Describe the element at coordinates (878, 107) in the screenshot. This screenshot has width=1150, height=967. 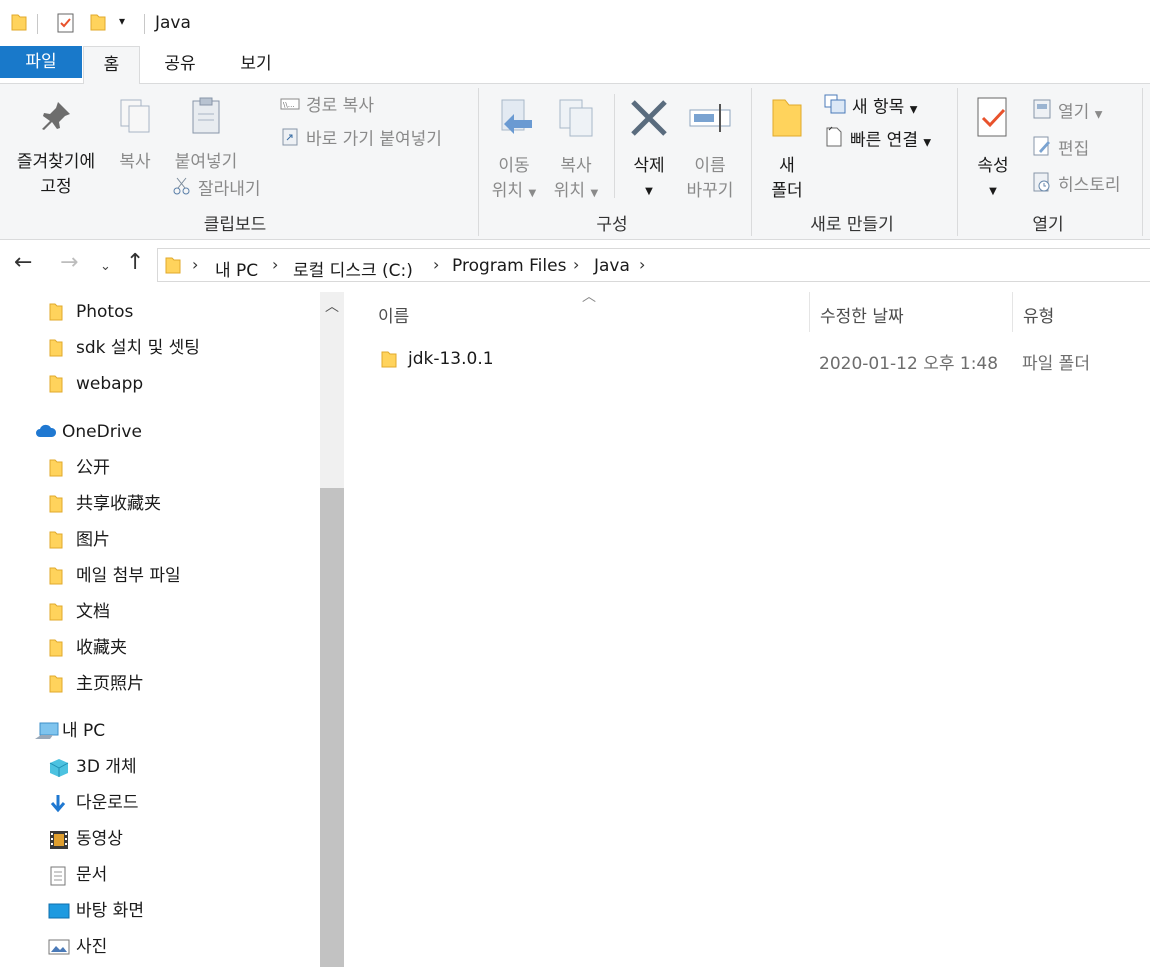
I see `new-item-label: 새 항목` at that location.